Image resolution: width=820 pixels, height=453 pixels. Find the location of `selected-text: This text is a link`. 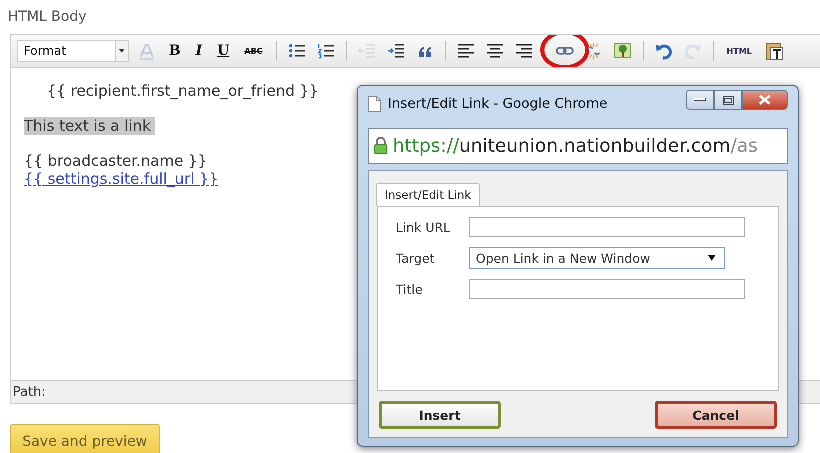

selected-text: This text is a link is located at coordinates (90, 126).